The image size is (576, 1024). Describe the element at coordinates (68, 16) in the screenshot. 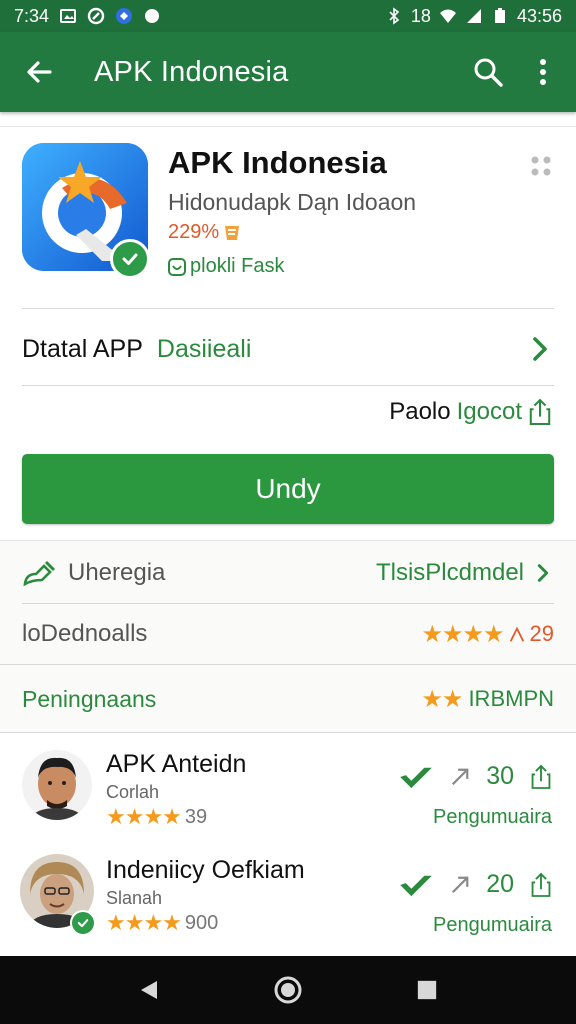

I see `gallery-icon` at that location.